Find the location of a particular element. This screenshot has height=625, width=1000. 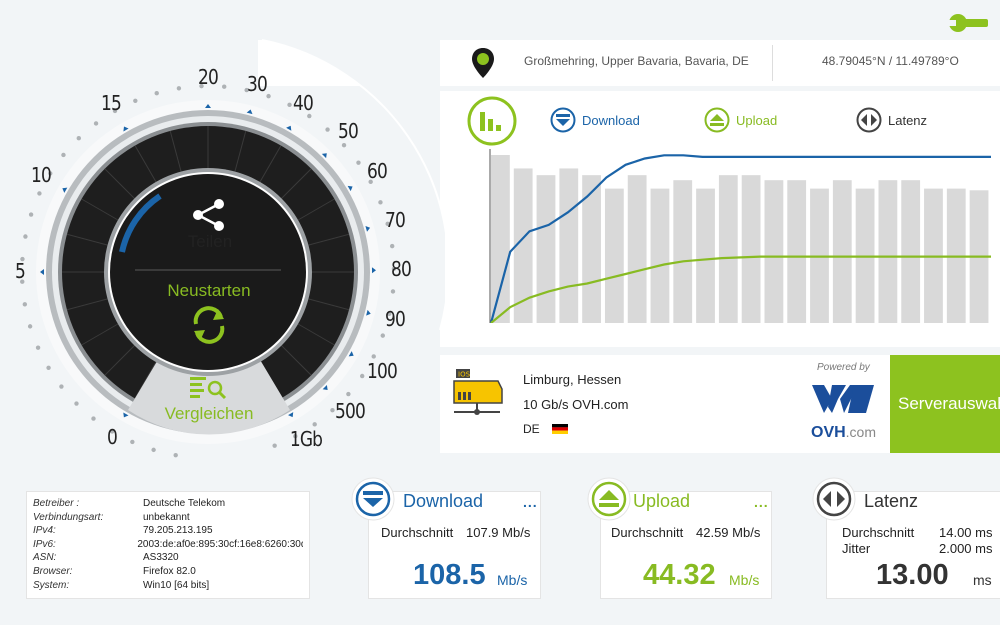

upload-unit: Mb/s is located at coordinates (744, 580).